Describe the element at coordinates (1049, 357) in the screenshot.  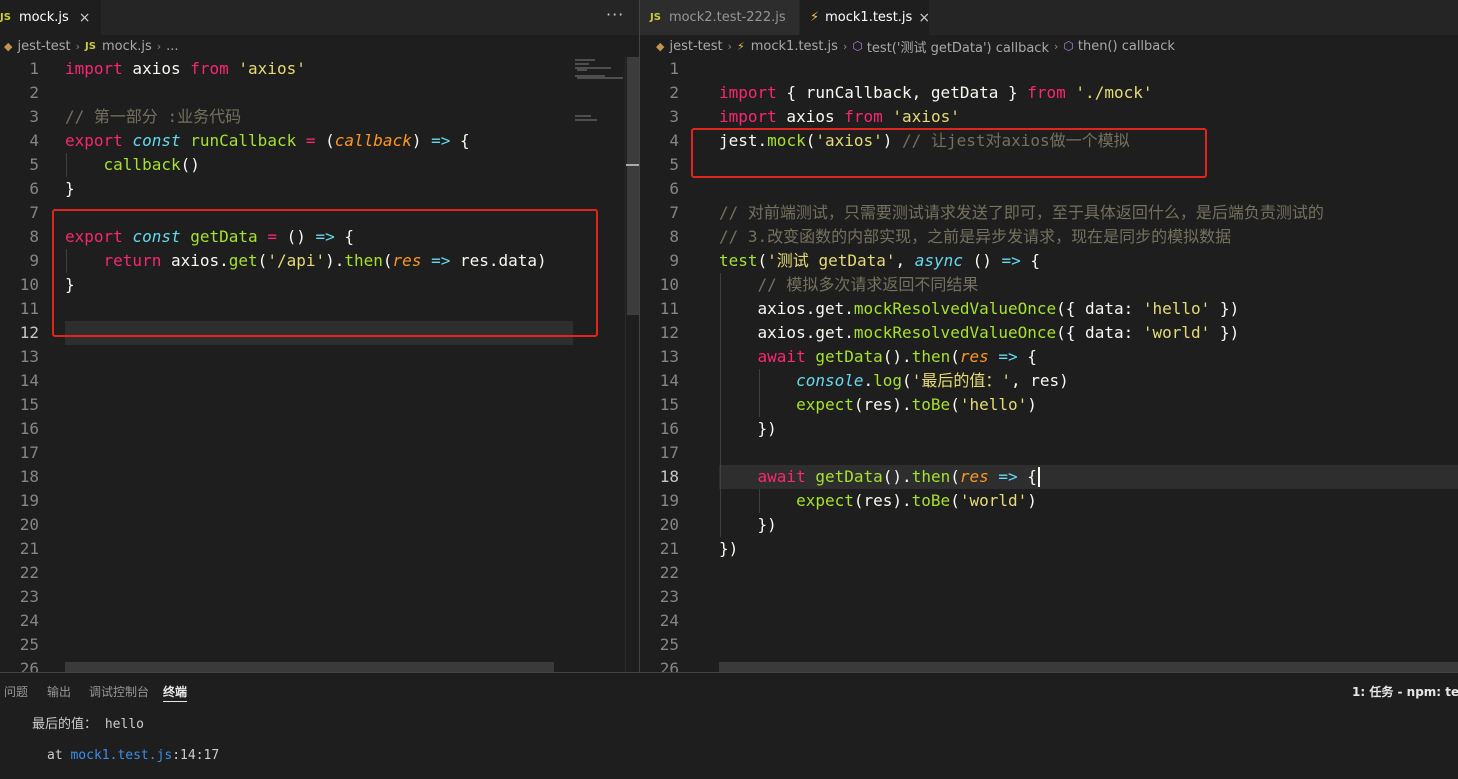
I see `code-line: 13 await getData().then(res => {` at that location.